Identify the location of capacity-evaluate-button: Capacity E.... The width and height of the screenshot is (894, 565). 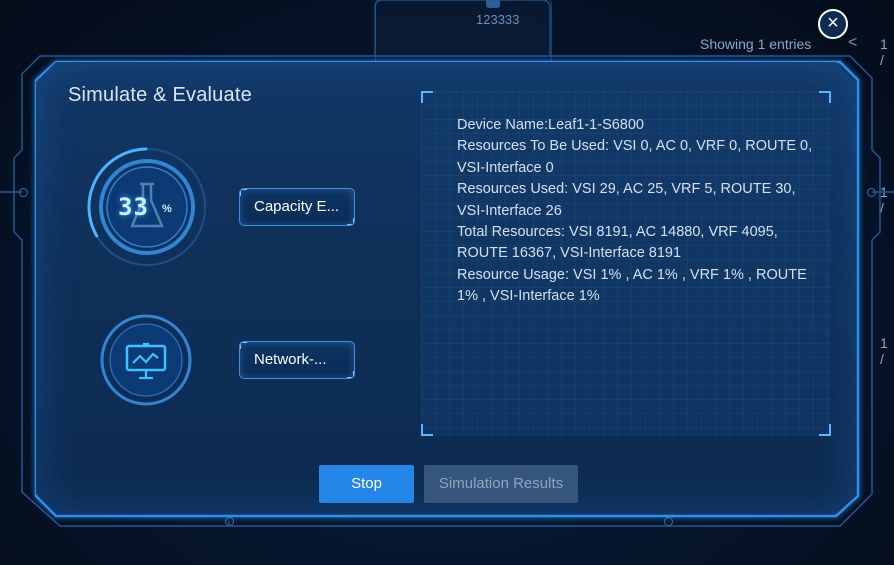
(297, 207).